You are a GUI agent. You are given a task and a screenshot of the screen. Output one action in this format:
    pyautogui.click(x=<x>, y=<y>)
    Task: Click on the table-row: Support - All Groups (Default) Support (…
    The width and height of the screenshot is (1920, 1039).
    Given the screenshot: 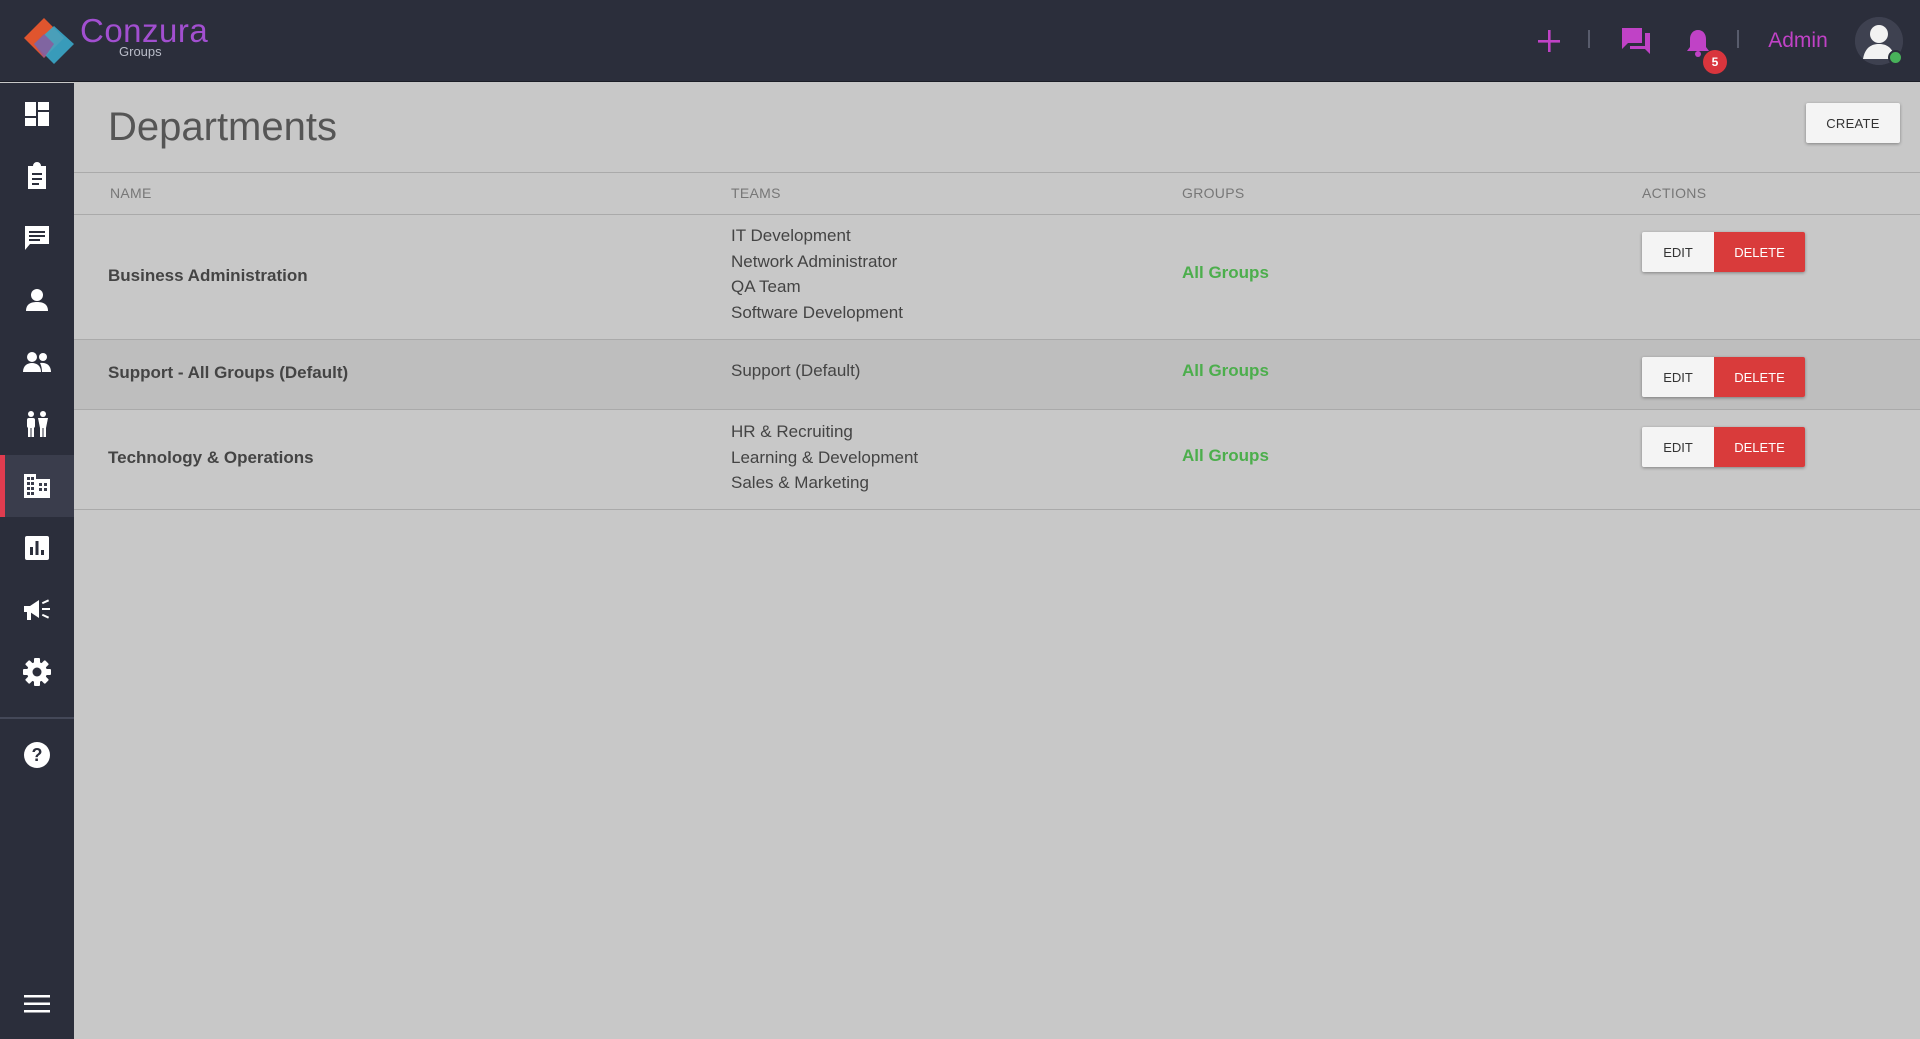 What is the action you would take?
    pyautogui.click(x=997, y=375)
    